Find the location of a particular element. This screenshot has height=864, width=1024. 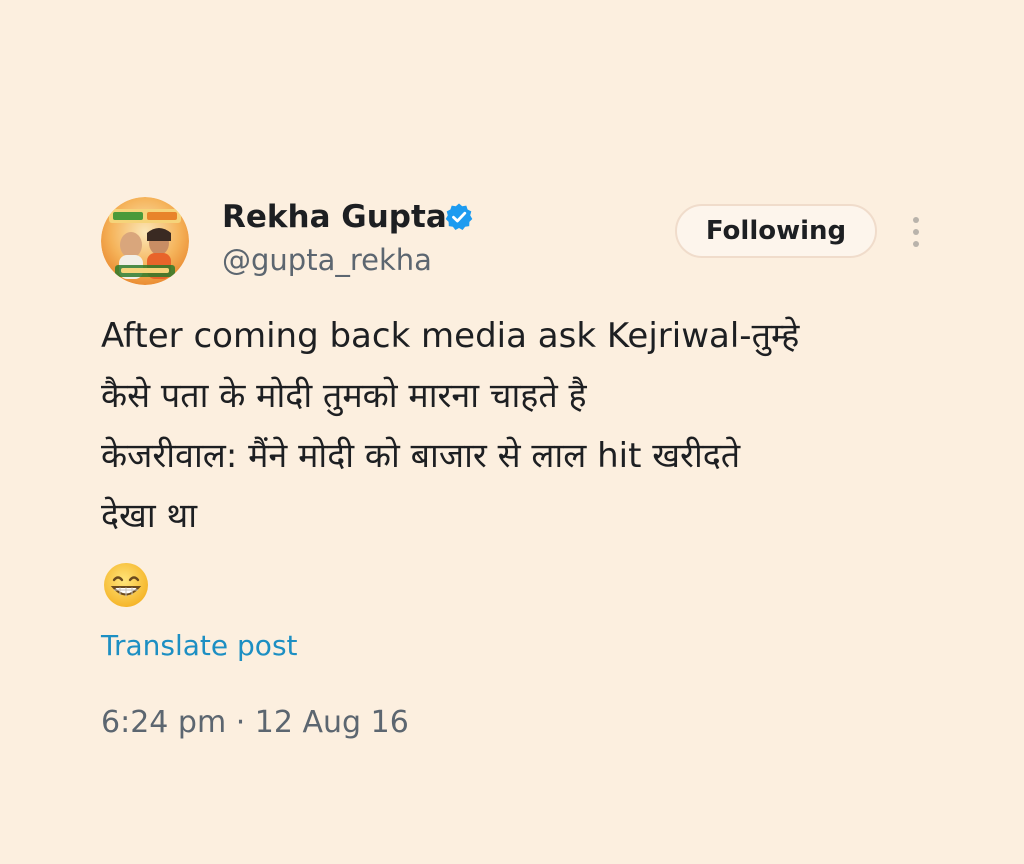

author-avatar is located at coordinates (145, 241).